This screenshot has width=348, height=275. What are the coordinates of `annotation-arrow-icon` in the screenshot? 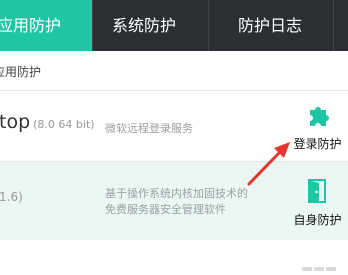 It's located at (268, 164).